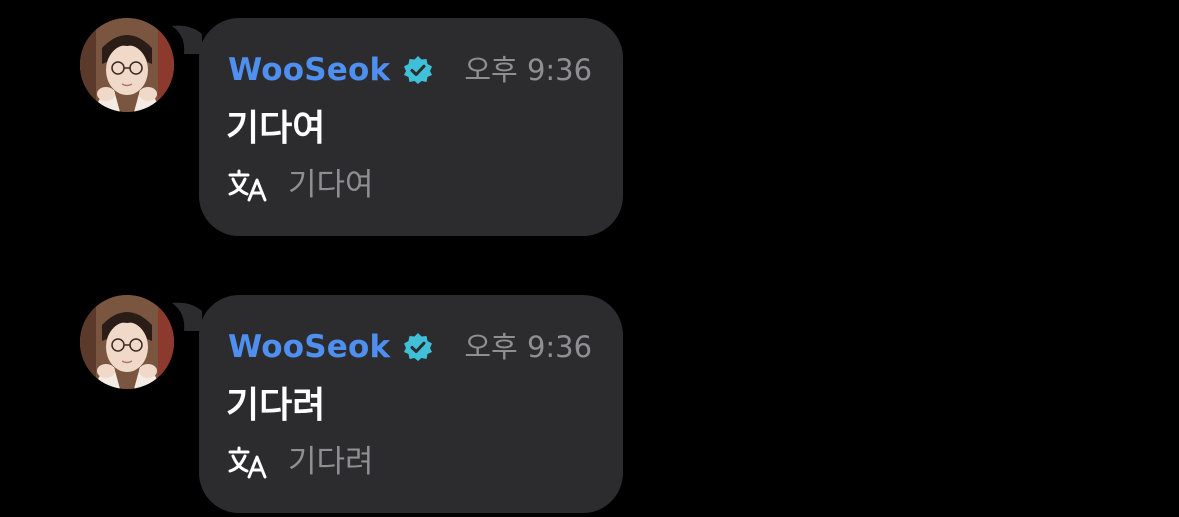  Describe the element at coordinates (331, 462) in the screenshot. I see `translated-text: 기다려` at that location.